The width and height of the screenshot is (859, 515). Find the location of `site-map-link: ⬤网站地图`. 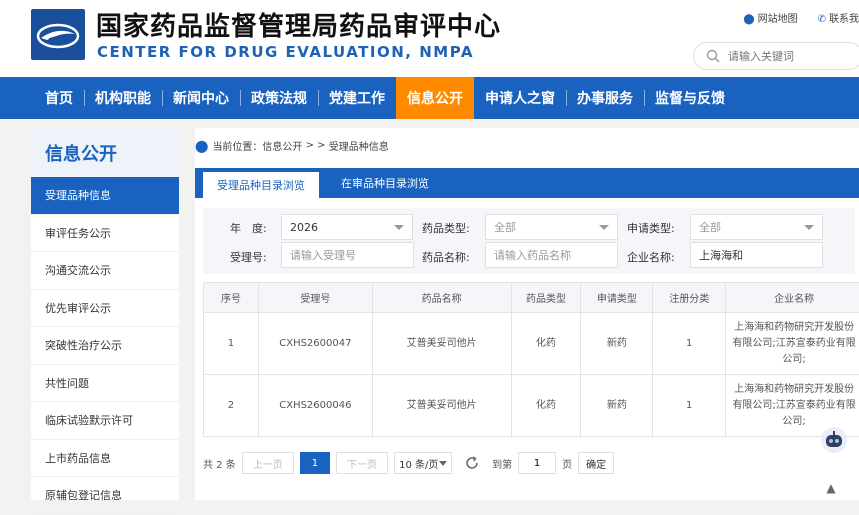

site-map-link: ⬤网站地图 is located at coordinates (770, 17).